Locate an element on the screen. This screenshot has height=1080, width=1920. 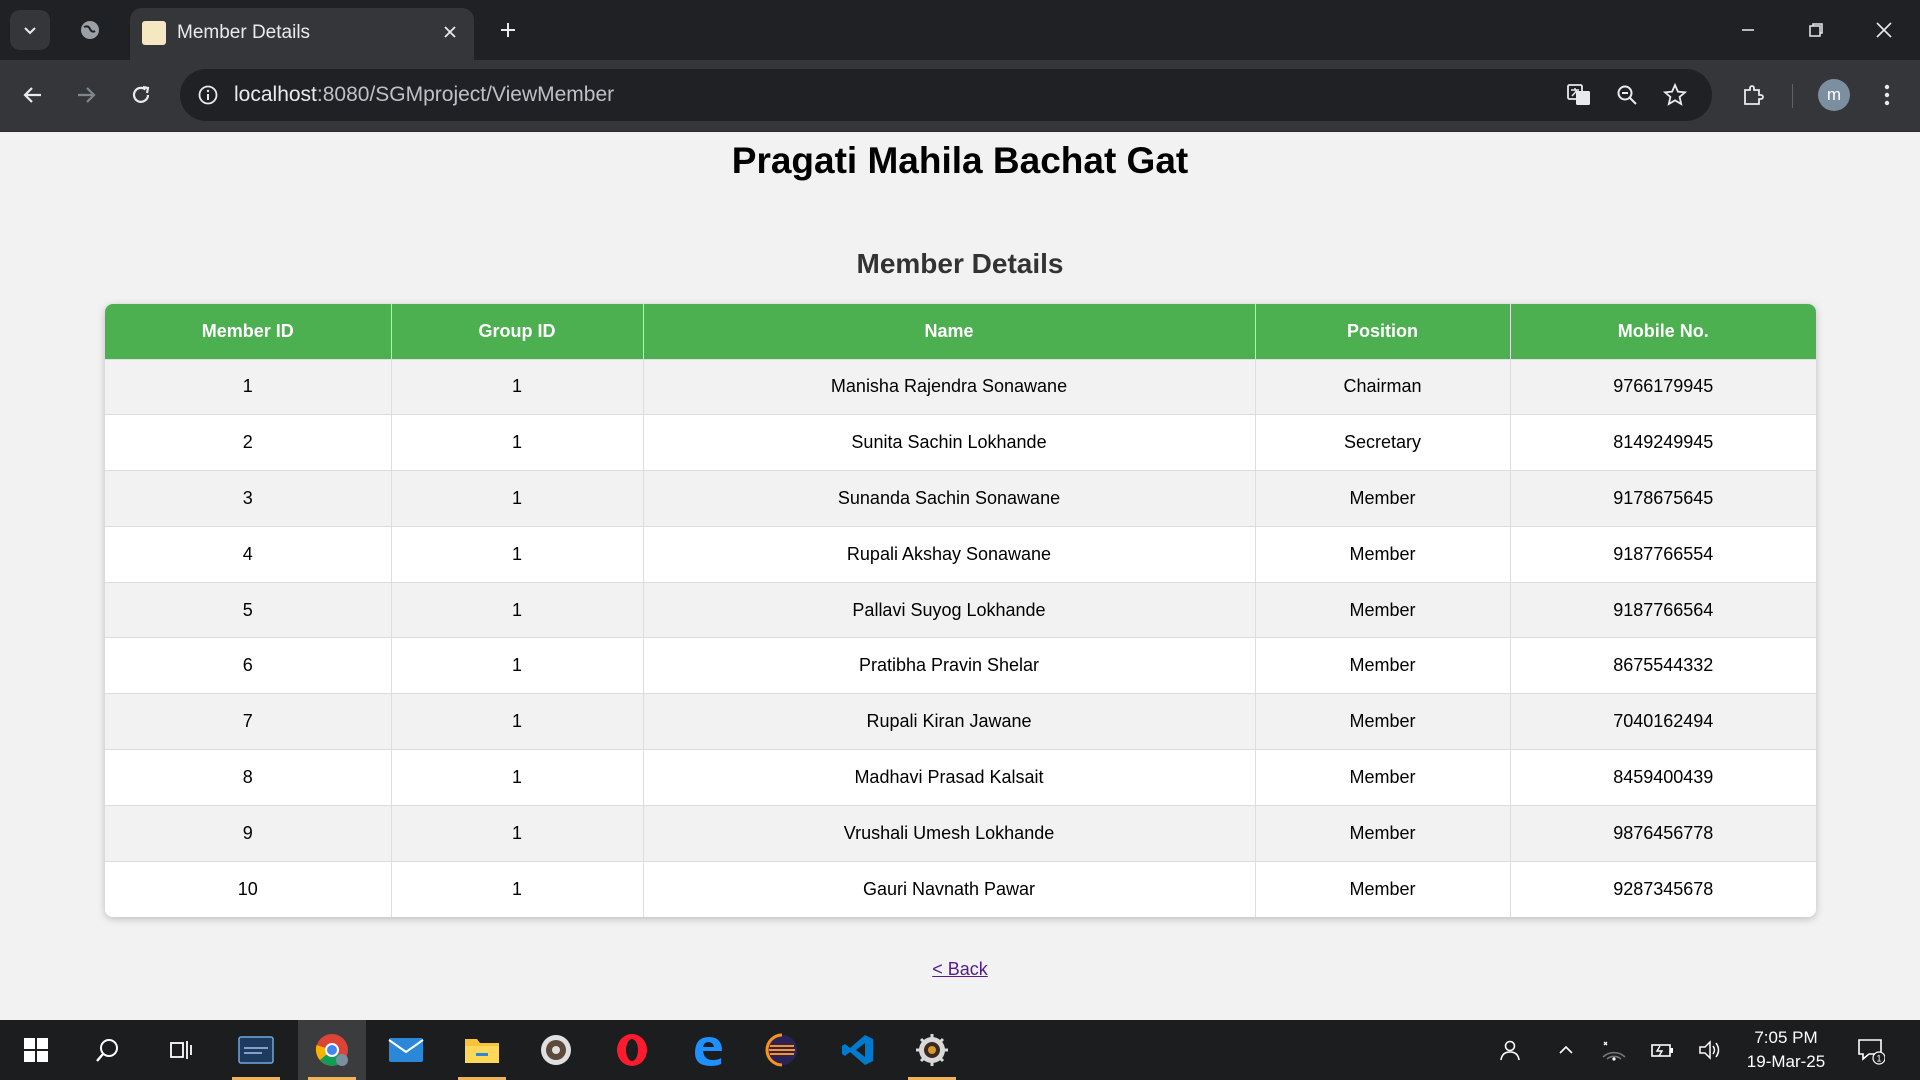
zoom-icon is located at coordinates (1627, 95).